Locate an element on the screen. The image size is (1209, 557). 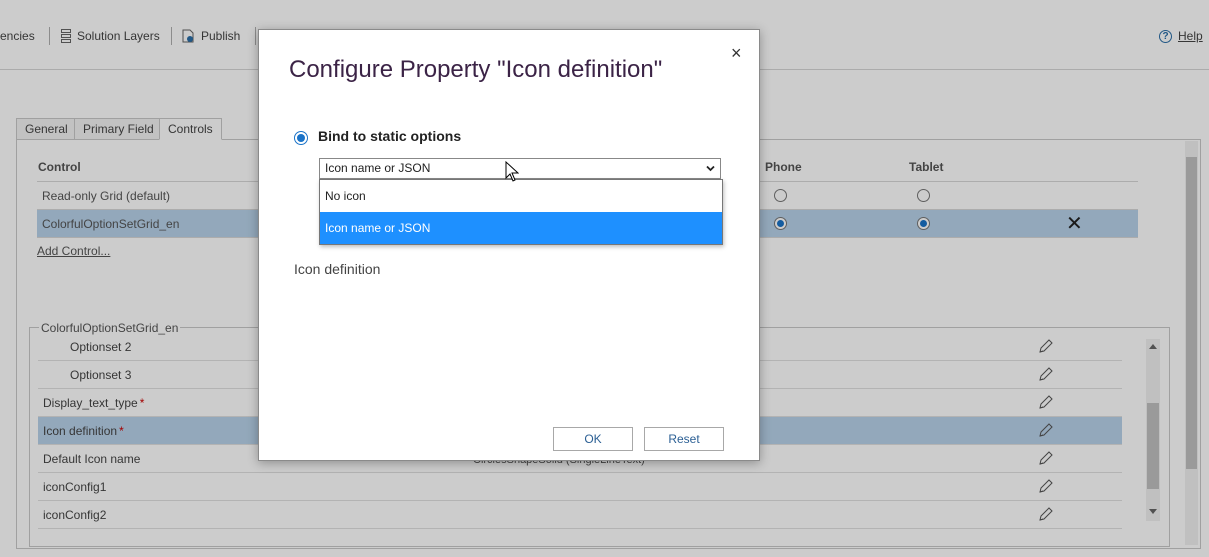
mouse-cursor-icon is located at coordinates (512, 171).